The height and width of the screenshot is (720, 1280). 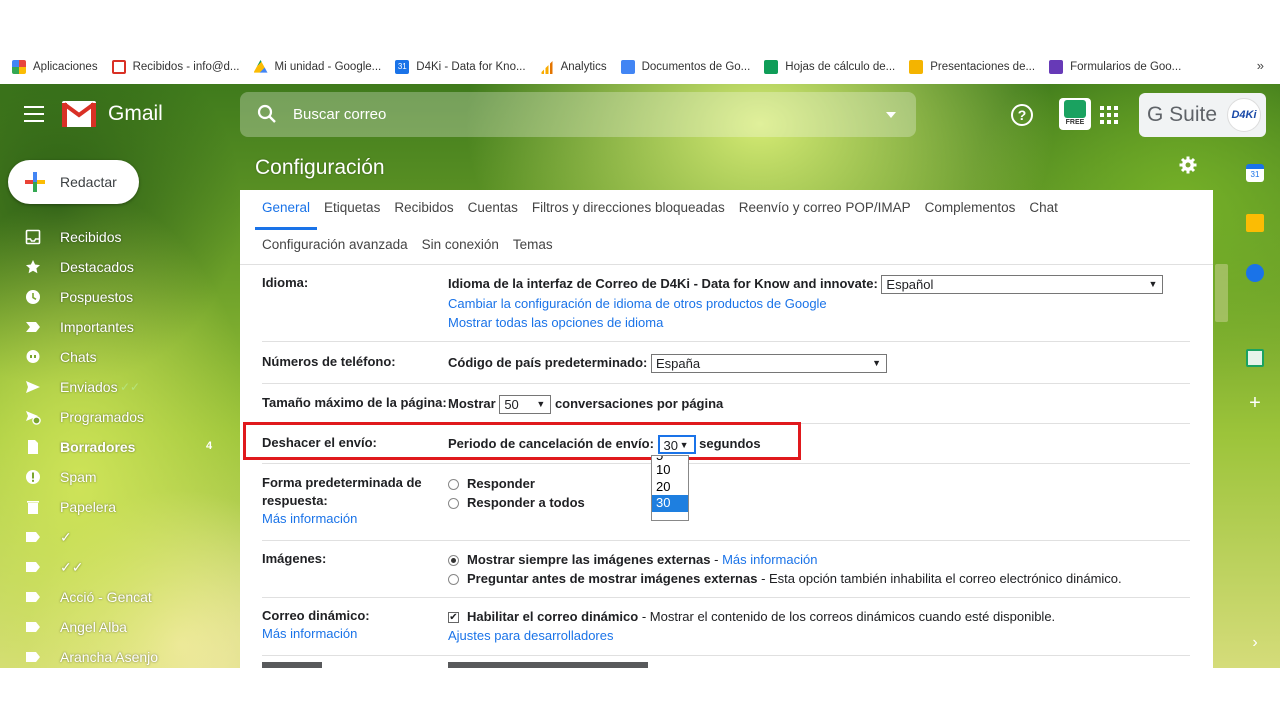 I want to click on reply-more-info-link: Más información, so click(x=309, y=518).